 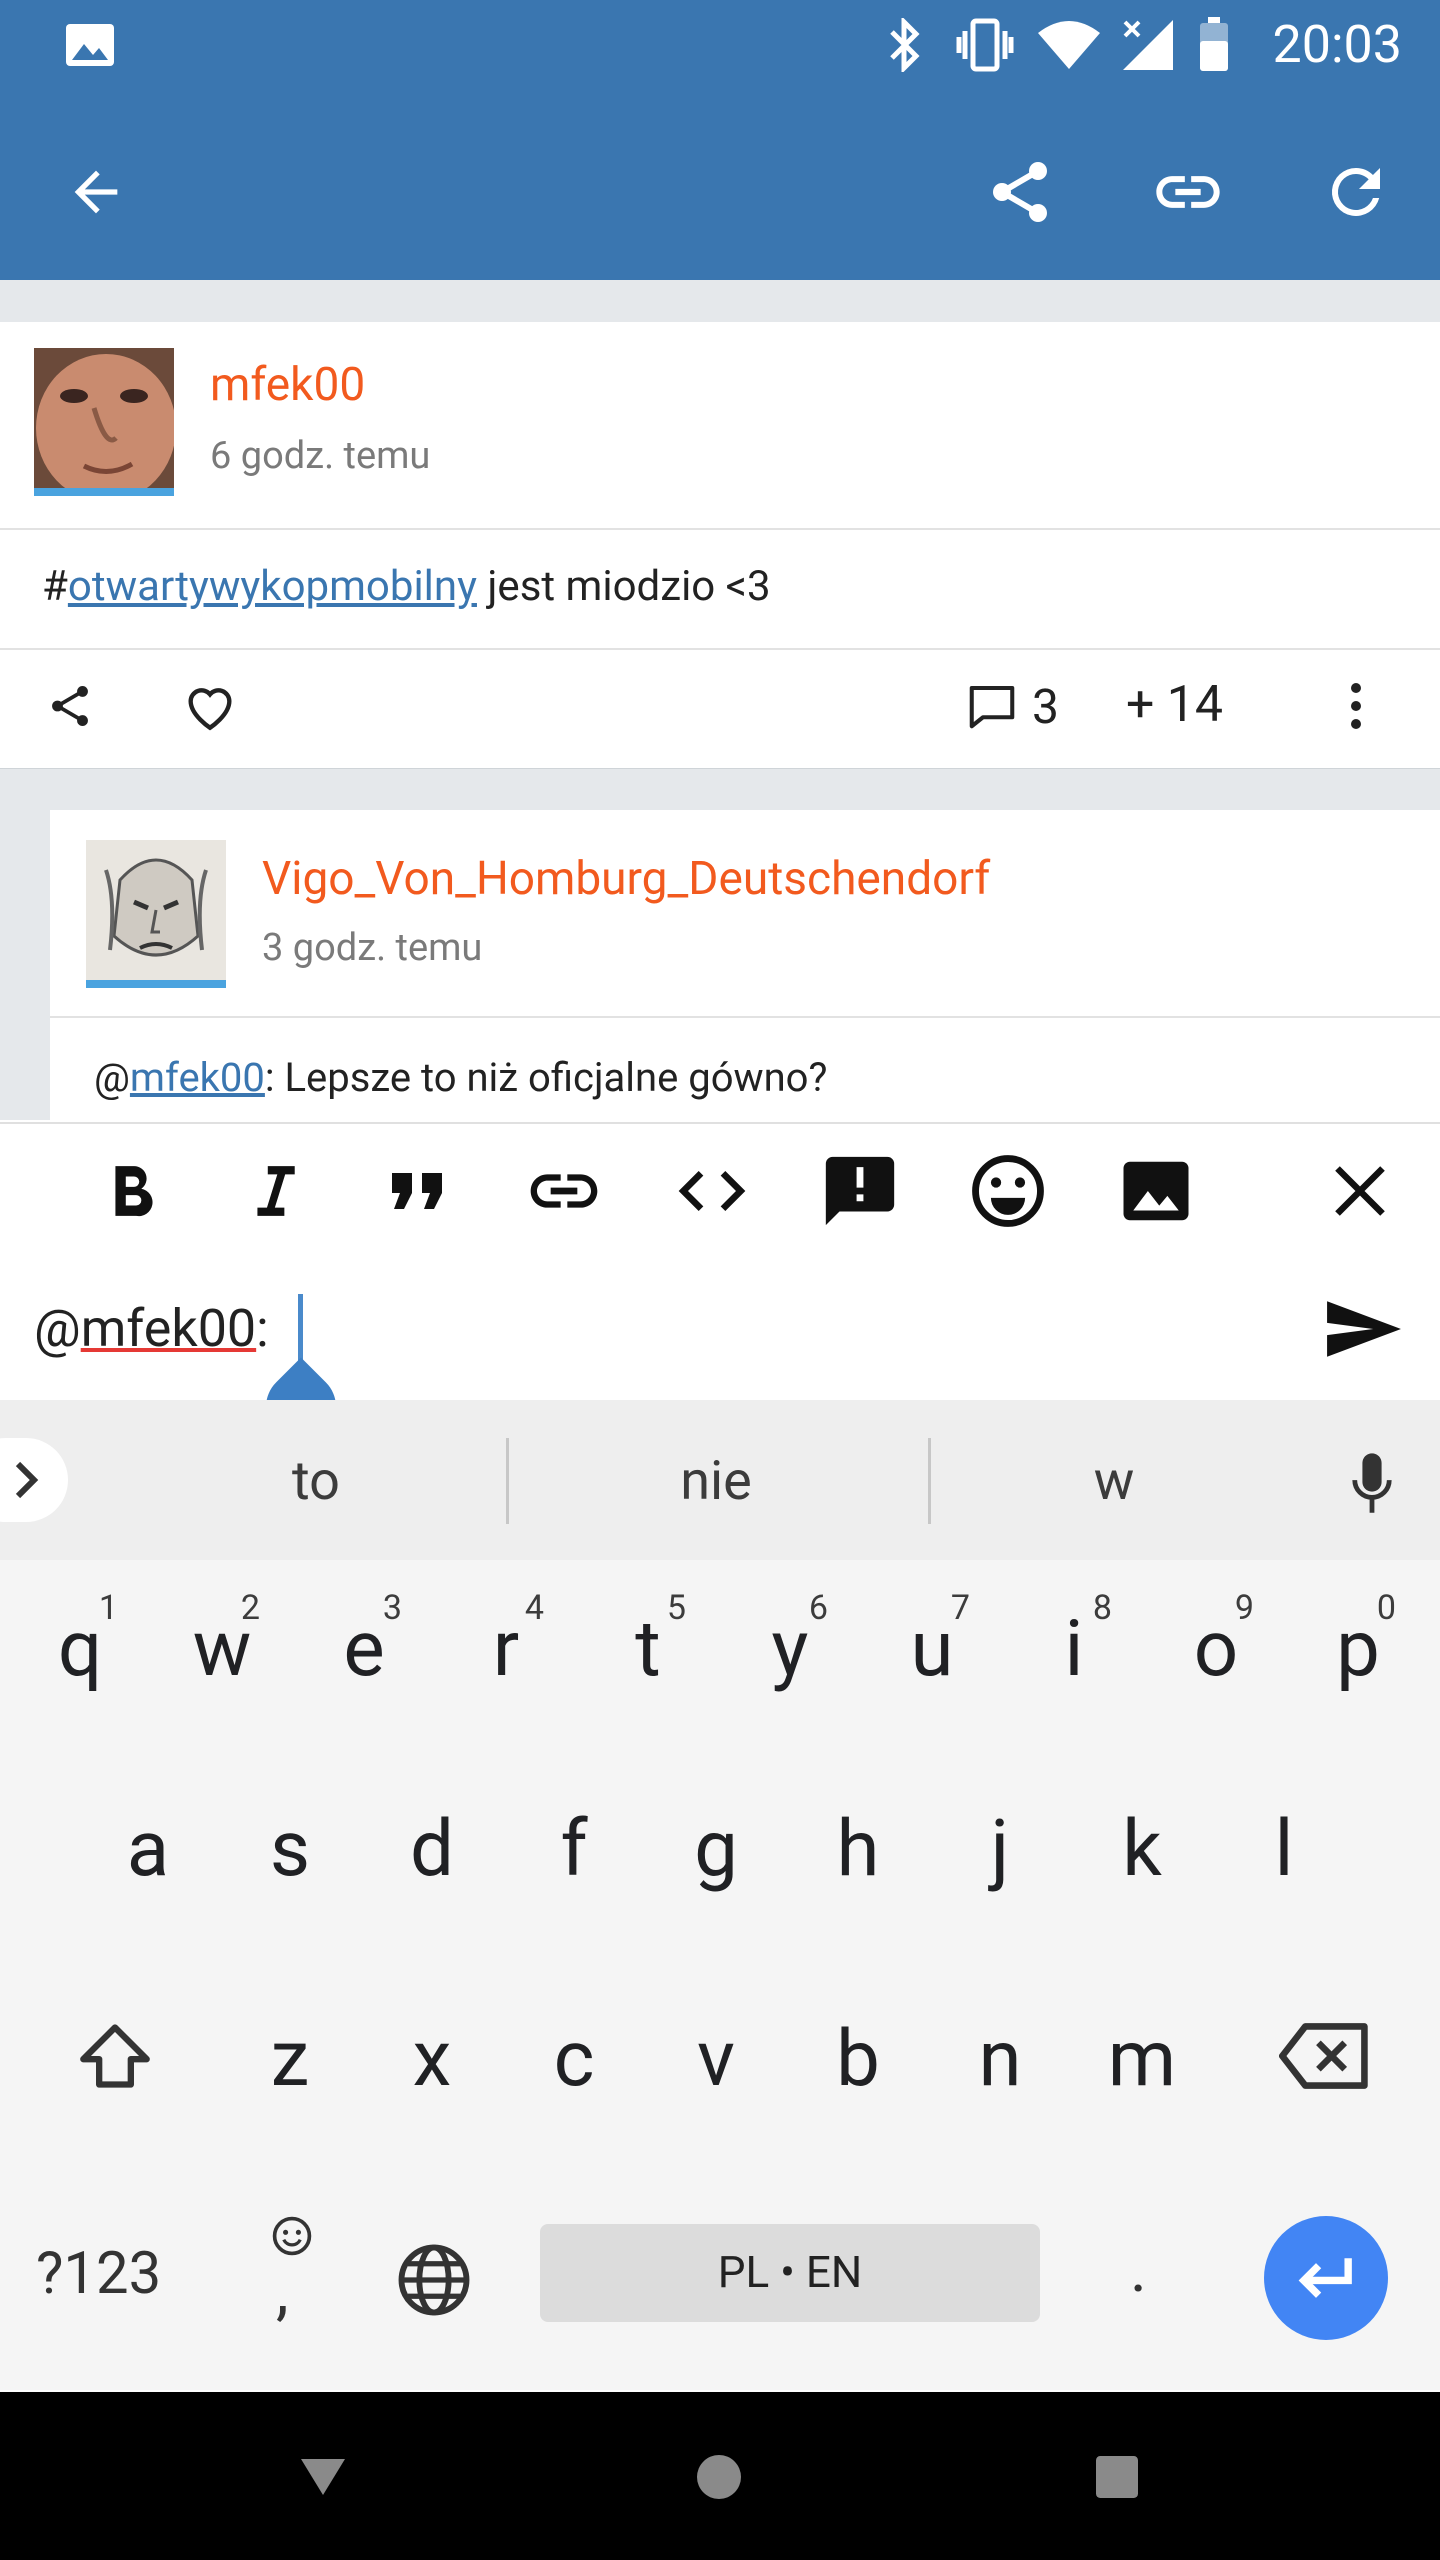 What do you see at coordinates (985, 45) in the screenshot?
I see `vibrate-icon` at bounding box center [985, 45].